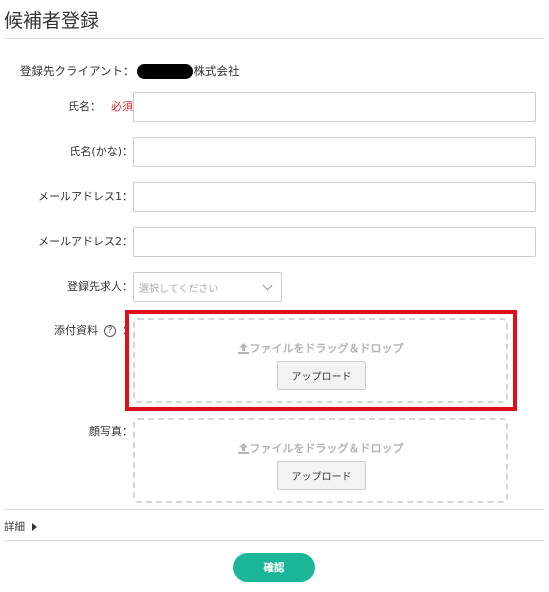 The height and width of the screenshot is (592, 549). Describe the element at coordinates (110, 331) in the screenshot. I see `help-icon: ?` at that location.